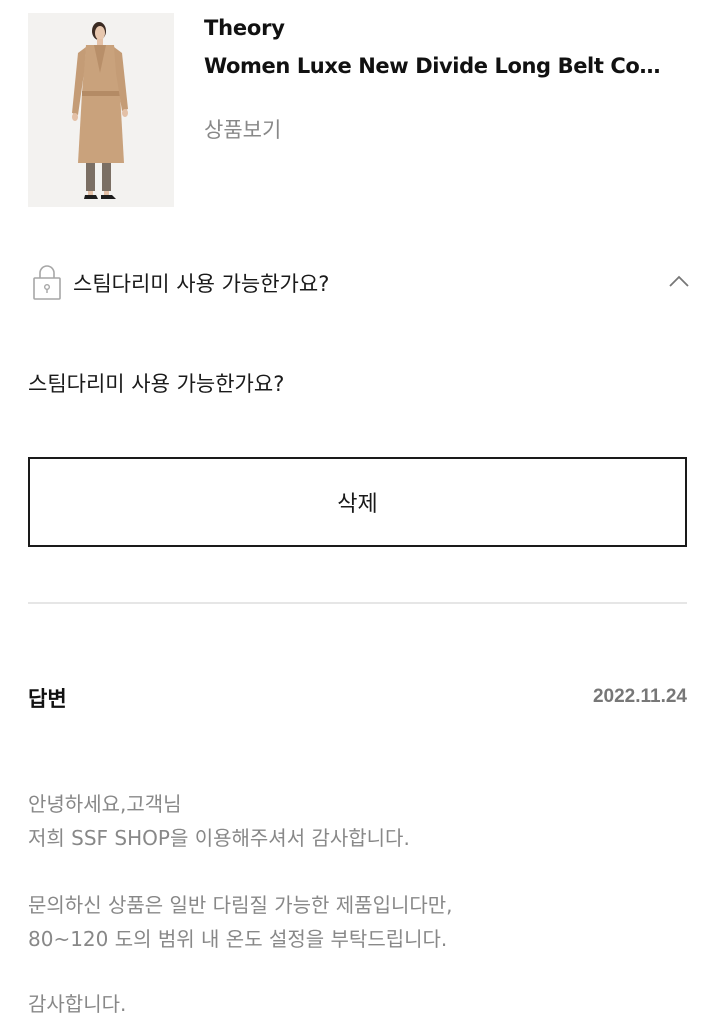  I want to click on question-body: 스팀다리미 사용 가능한가요?, so click(156, 384).